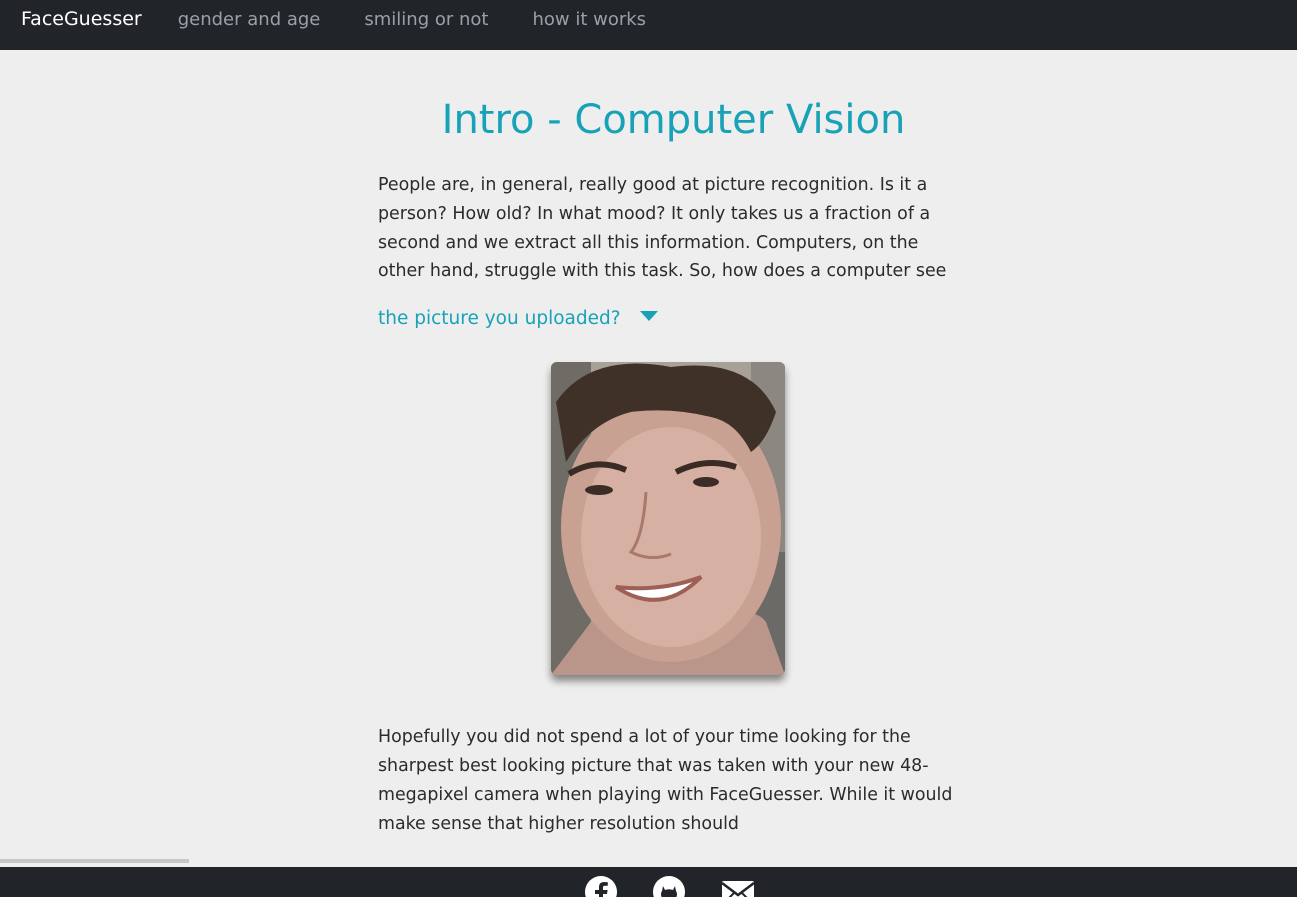 The width and height of the screenshot is (1297, 897). I want to click on nav-link-gender-and-age: gender and age, so click(249, 19).